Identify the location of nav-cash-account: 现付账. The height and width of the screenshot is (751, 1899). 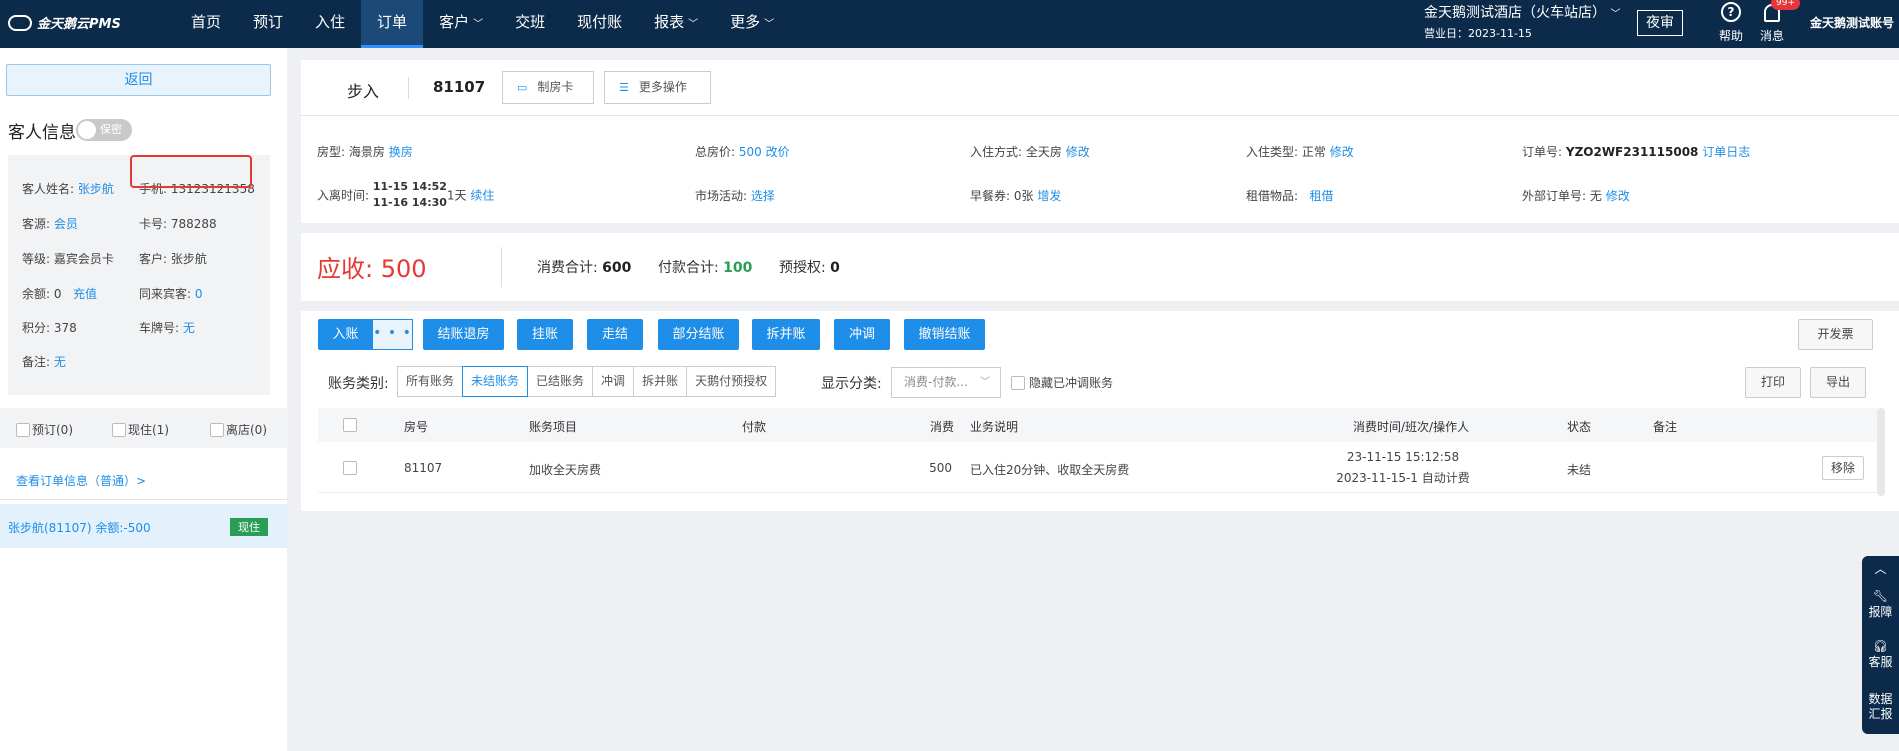
(599, 24).